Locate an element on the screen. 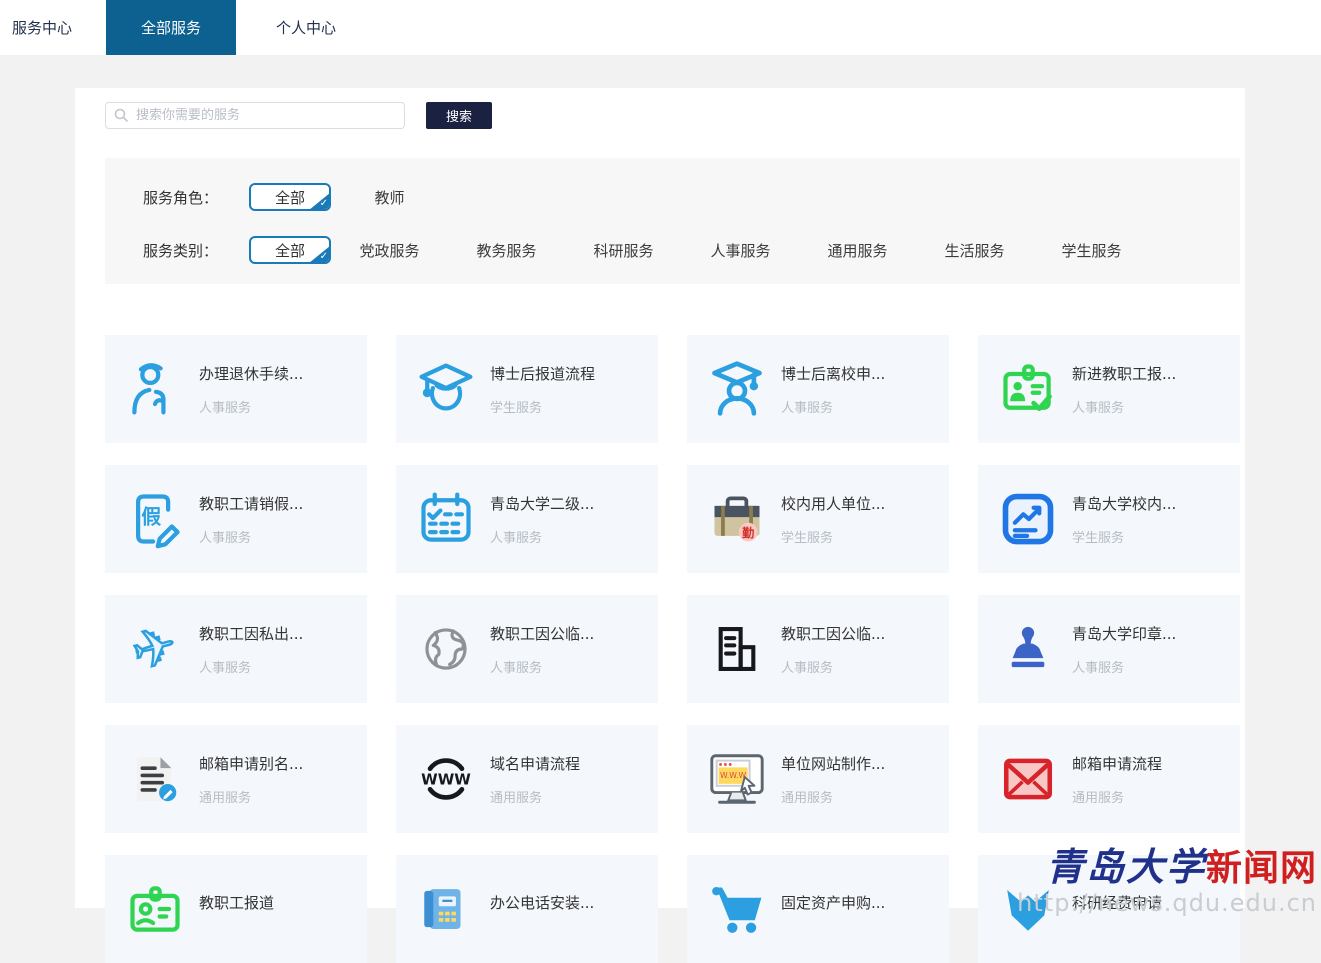 Image resolution: width=1321 pixels, height=963 pixels. www-icon: WWW is located at coordinates (446, 779).